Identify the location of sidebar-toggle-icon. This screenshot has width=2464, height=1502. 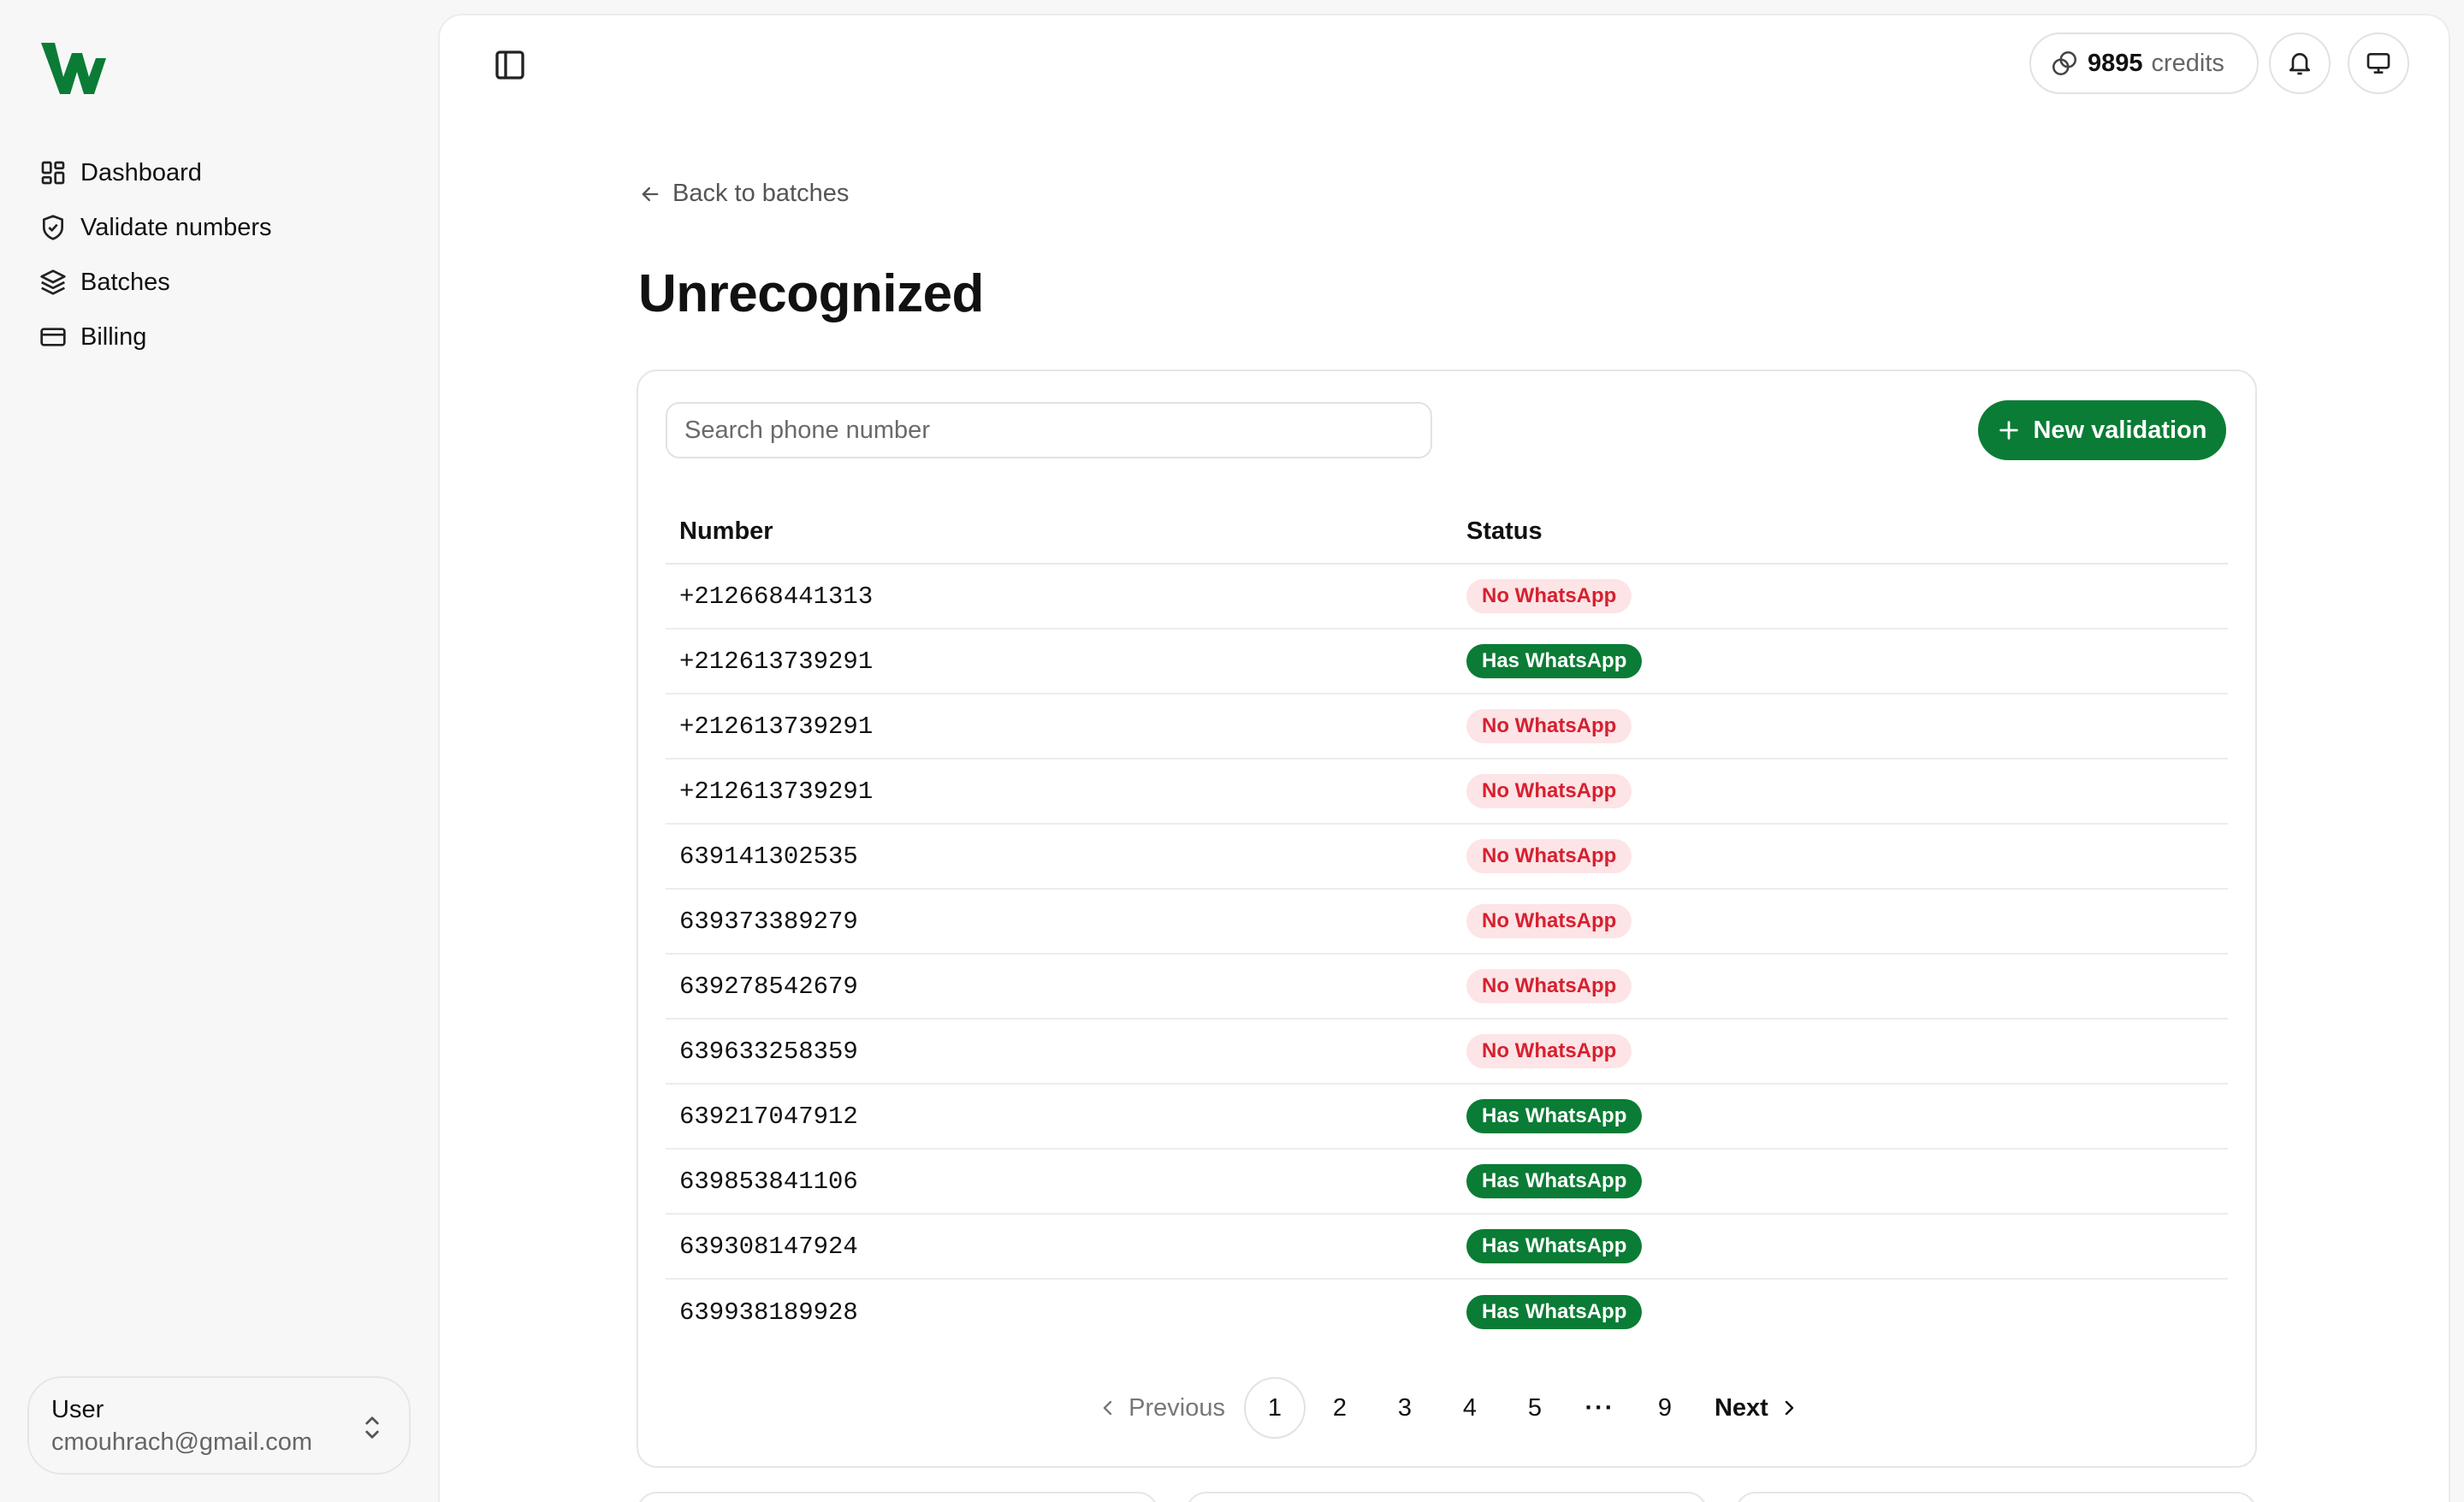
(510, 65).